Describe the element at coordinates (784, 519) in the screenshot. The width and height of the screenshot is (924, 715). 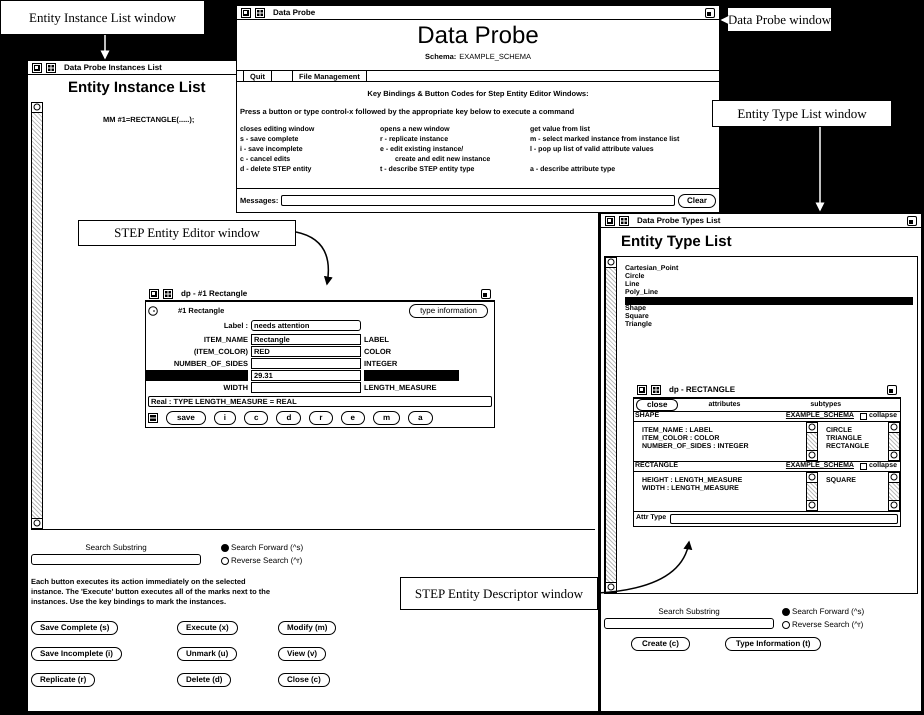
I see `attr-type-field` at that location.